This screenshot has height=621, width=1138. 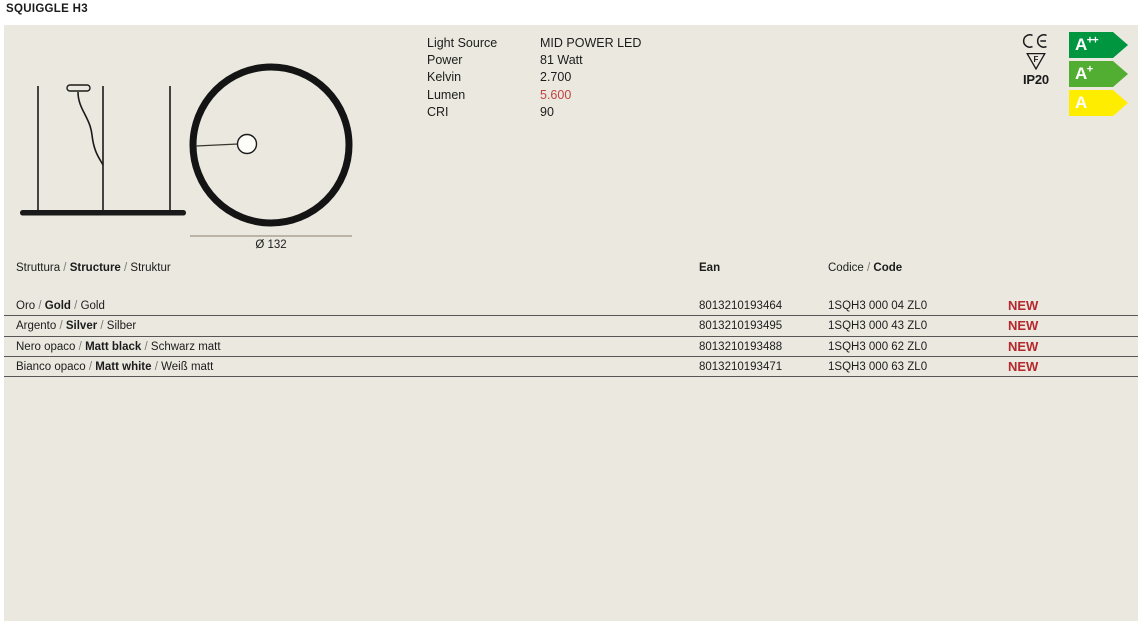 I want to click on cell-ean: 8013210193464, so click(x=741, y=306).